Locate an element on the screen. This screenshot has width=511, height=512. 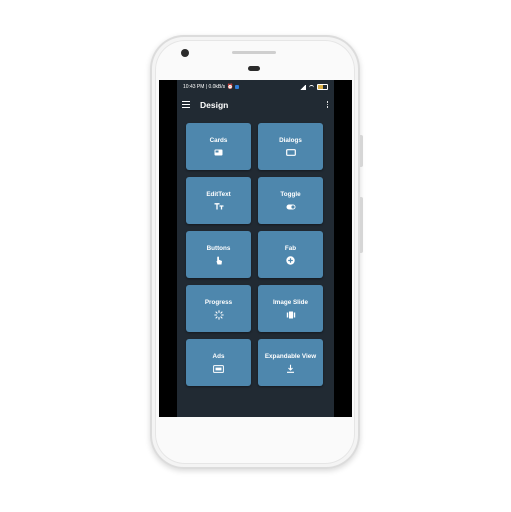
signal-icon is located at coordinates (303, 87).